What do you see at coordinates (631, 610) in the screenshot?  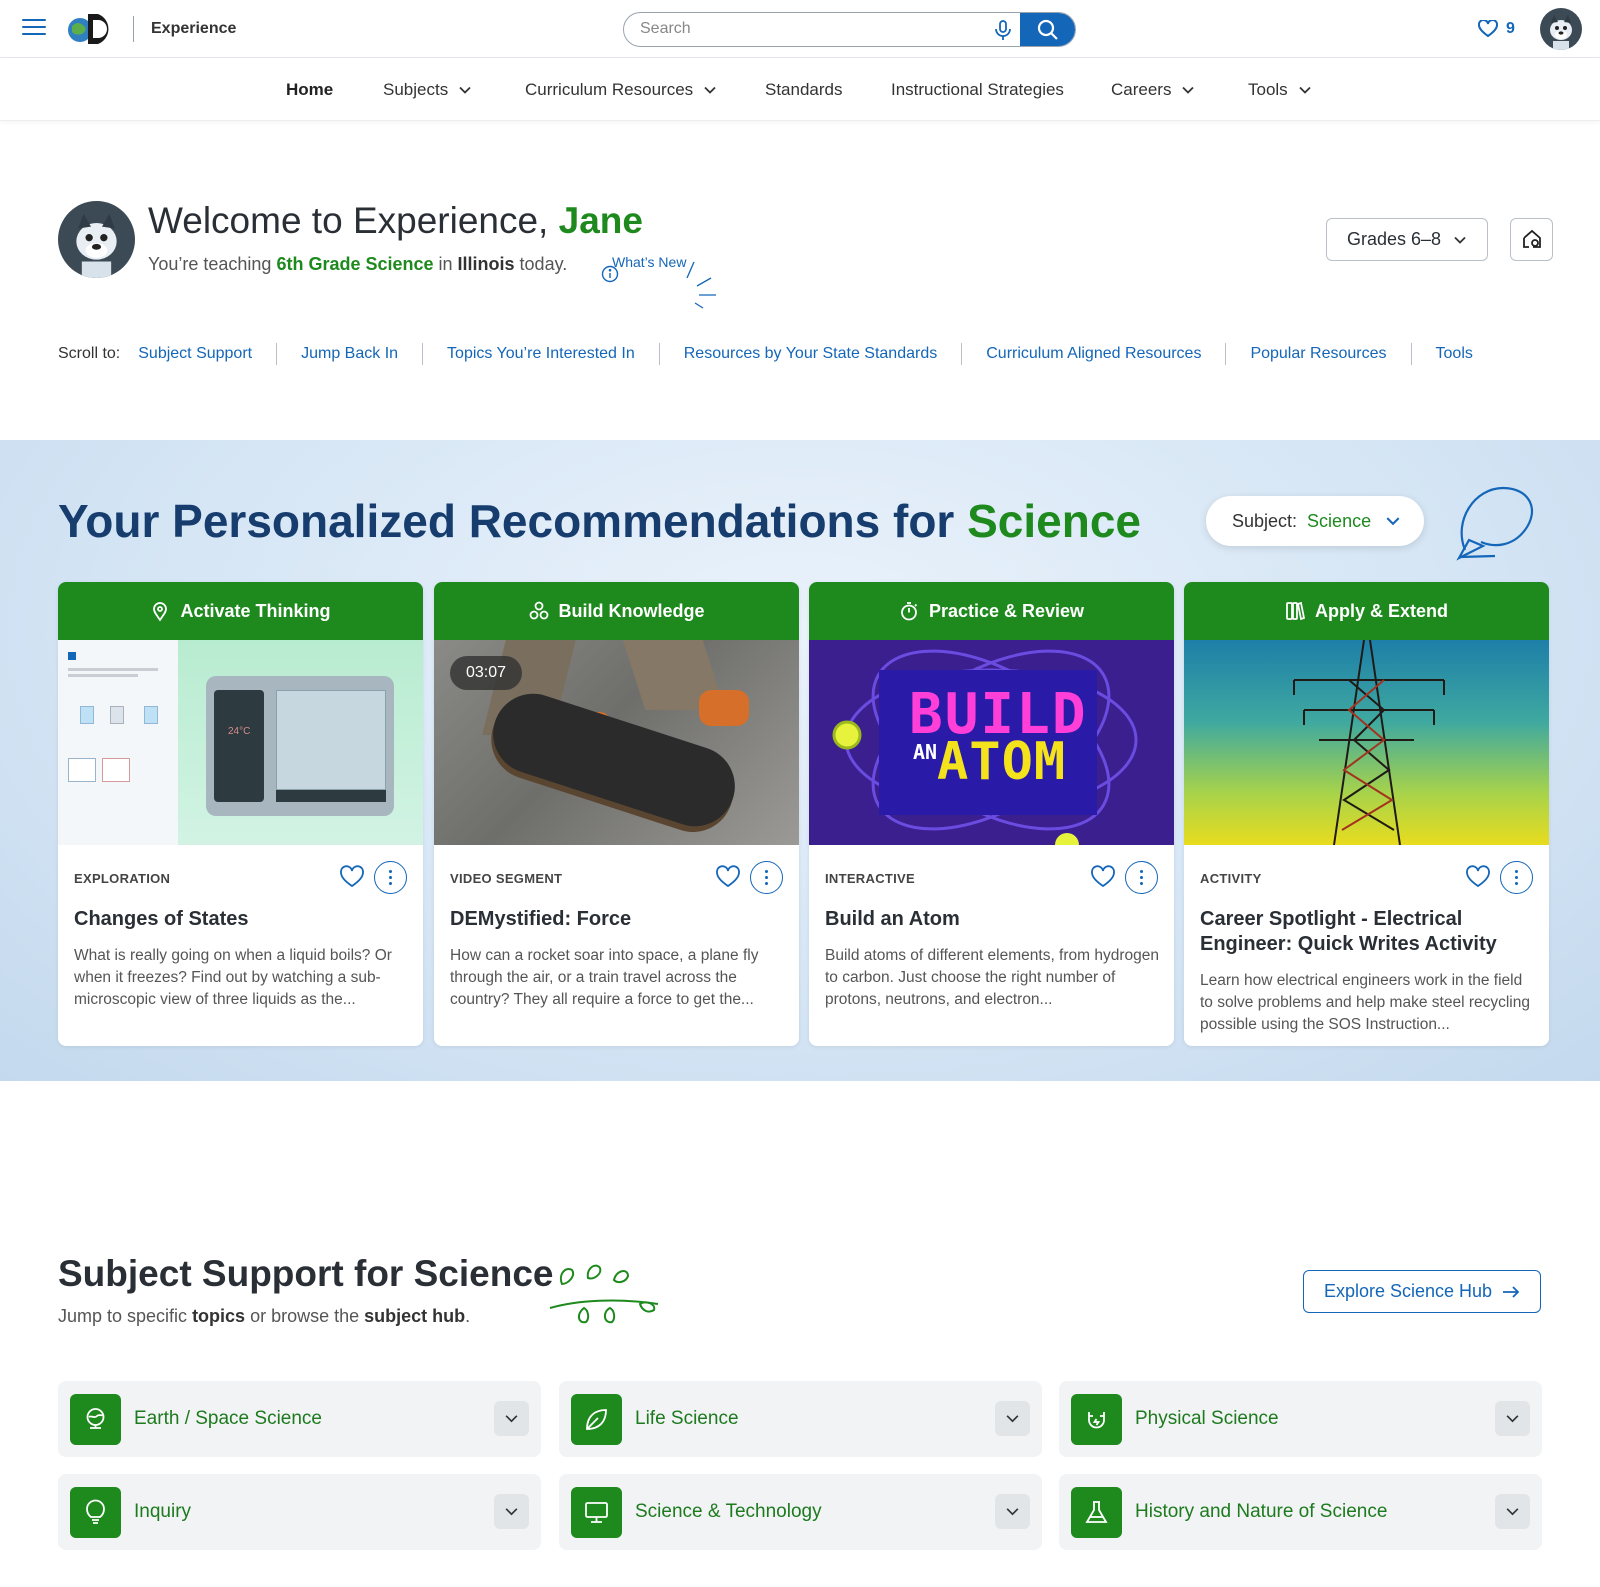 I see `card-header-label: Build Knowledge` at bounding box center [631, 610].